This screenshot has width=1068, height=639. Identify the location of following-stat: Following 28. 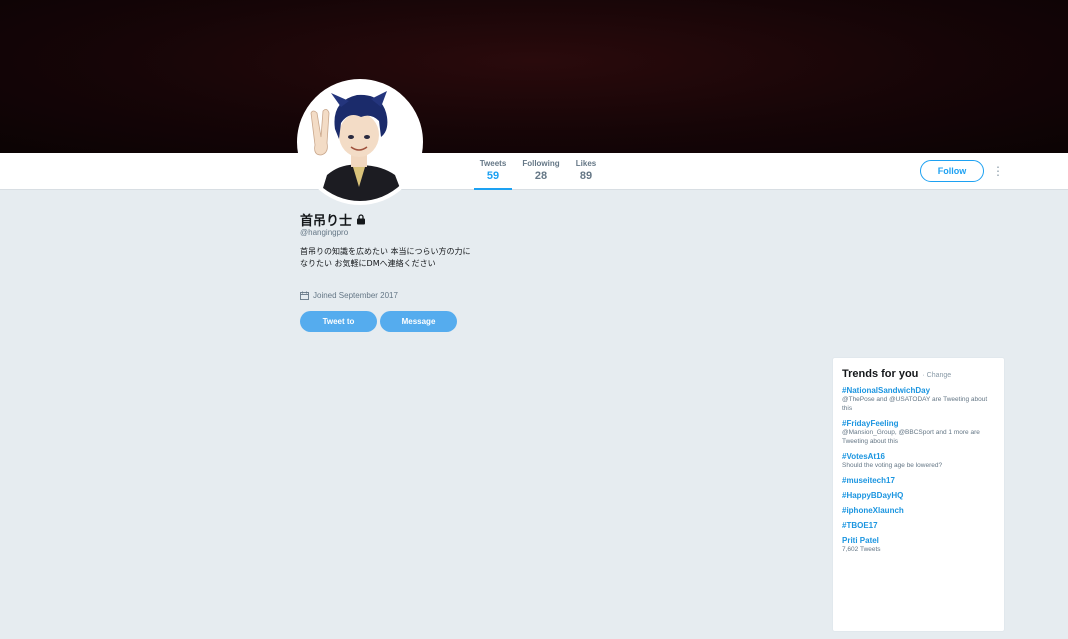
(541, 174).